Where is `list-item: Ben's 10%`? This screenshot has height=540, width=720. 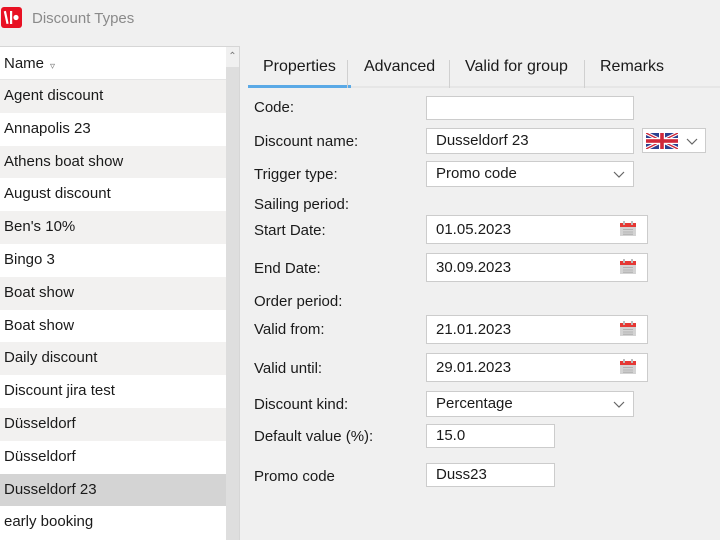 list-item: Ben's 10% is located at coordinates (113, 227).